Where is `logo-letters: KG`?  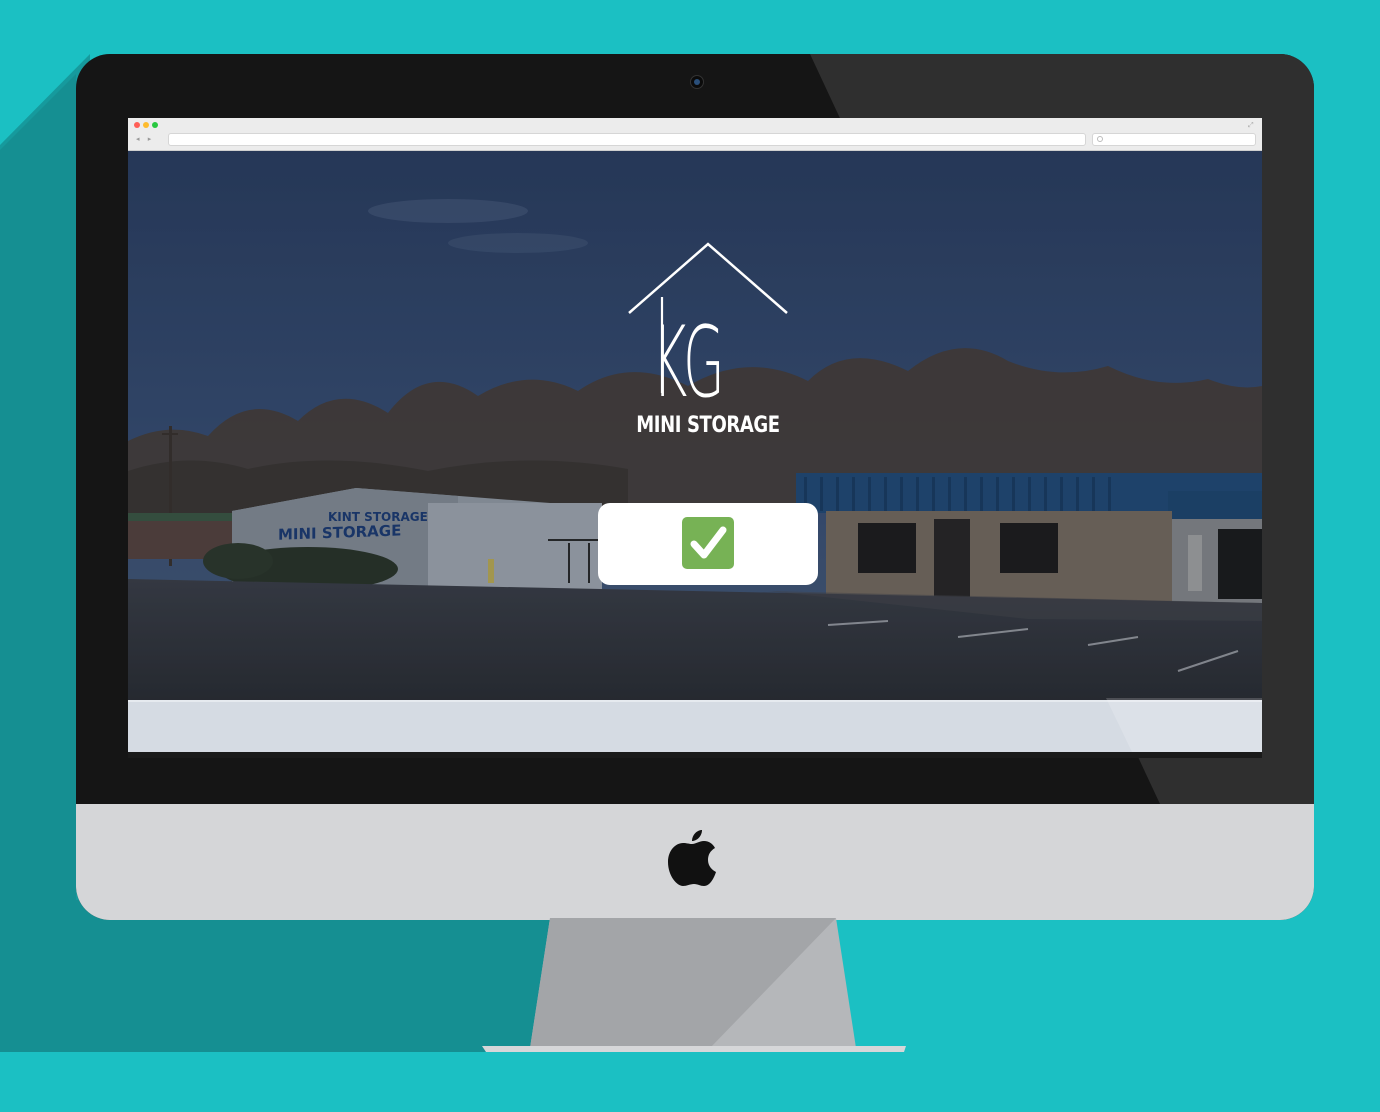
logo-letters: KG is located at coordinates (688, 363).